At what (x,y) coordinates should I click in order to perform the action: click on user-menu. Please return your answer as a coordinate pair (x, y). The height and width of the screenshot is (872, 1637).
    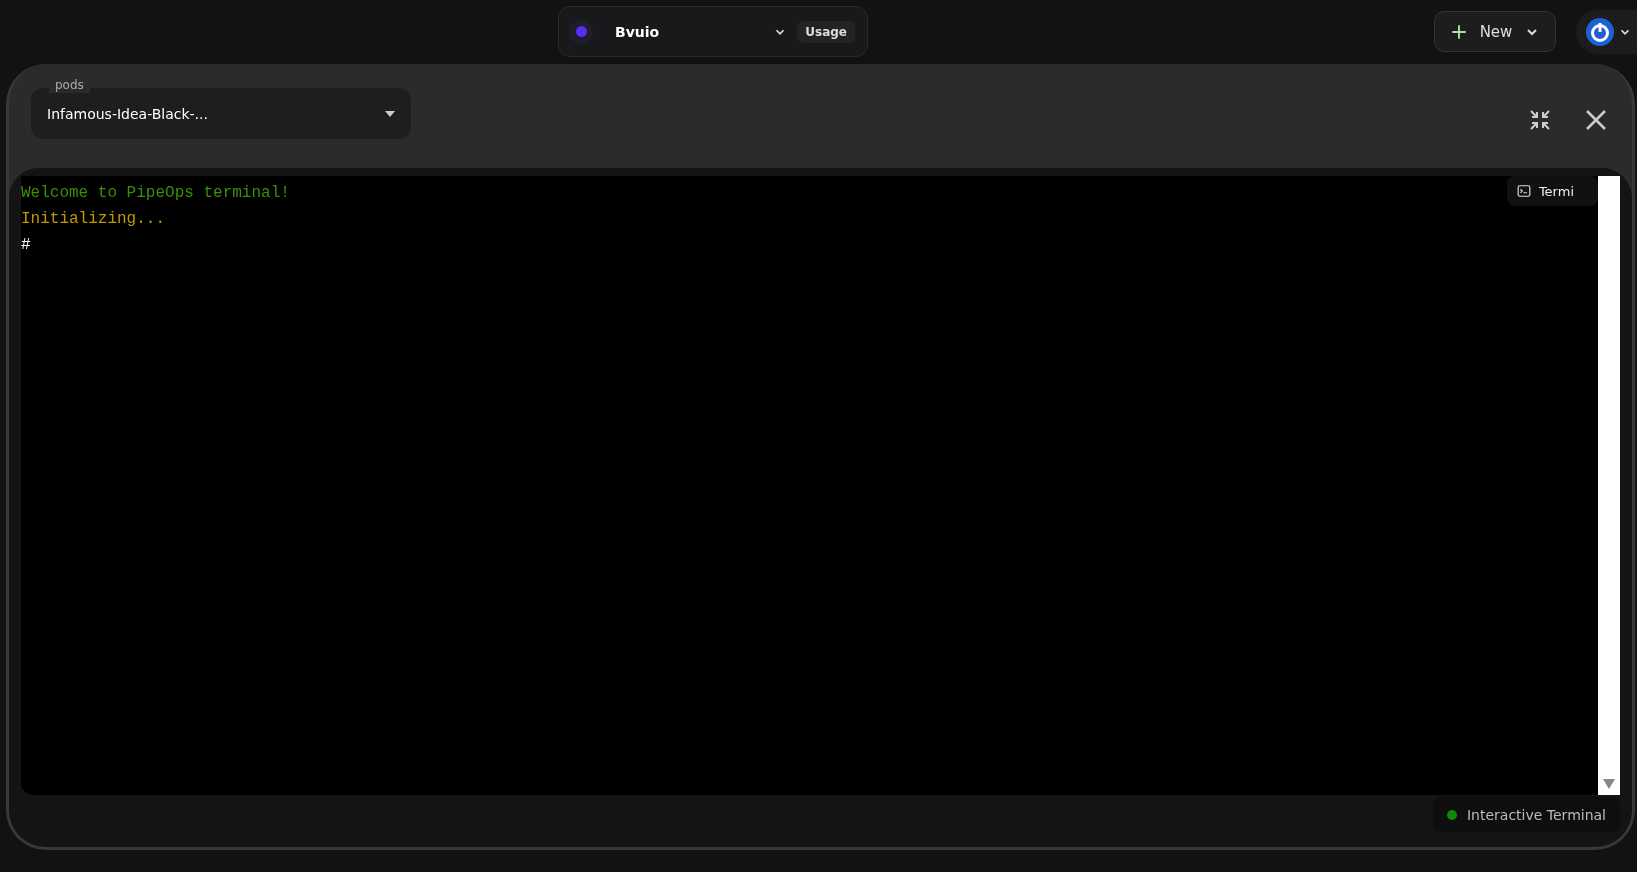
    Looking at the image, I should click on (1606, 32).